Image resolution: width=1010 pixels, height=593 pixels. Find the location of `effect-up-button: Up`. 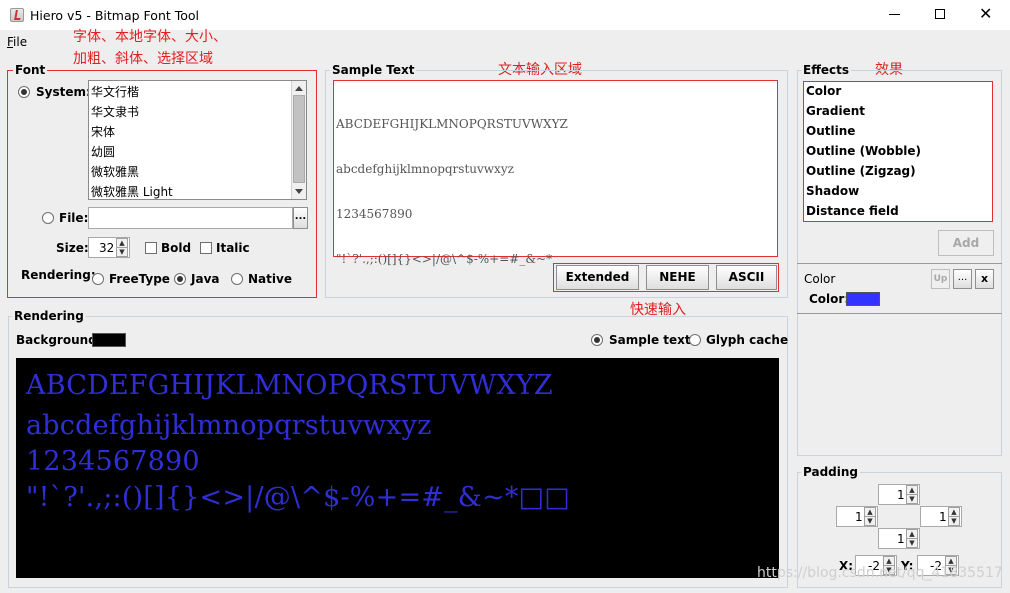

effect-up-button: Up is located at coordinates (940, 279).